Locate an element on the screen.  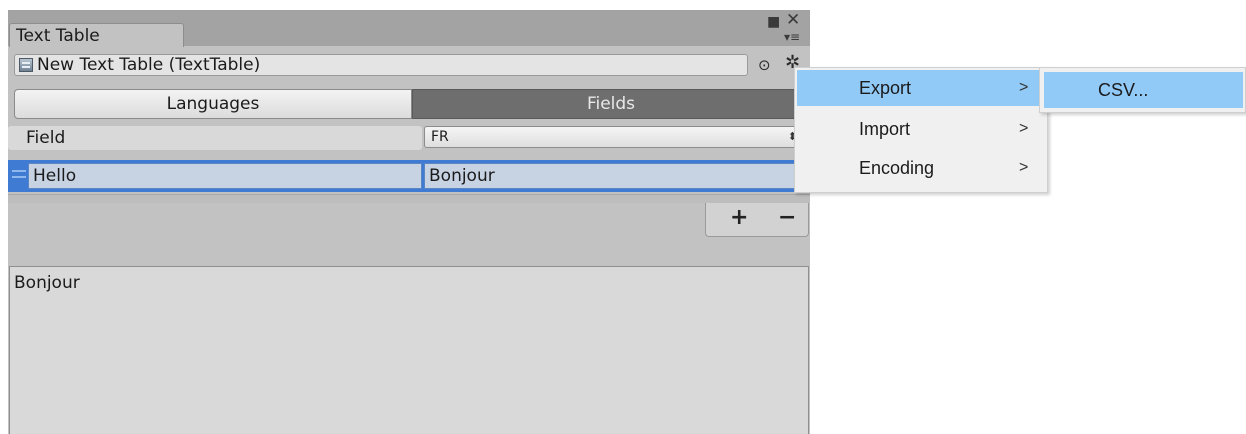
mode-toggle: Languages Fields is located at coordinates (412, 104).